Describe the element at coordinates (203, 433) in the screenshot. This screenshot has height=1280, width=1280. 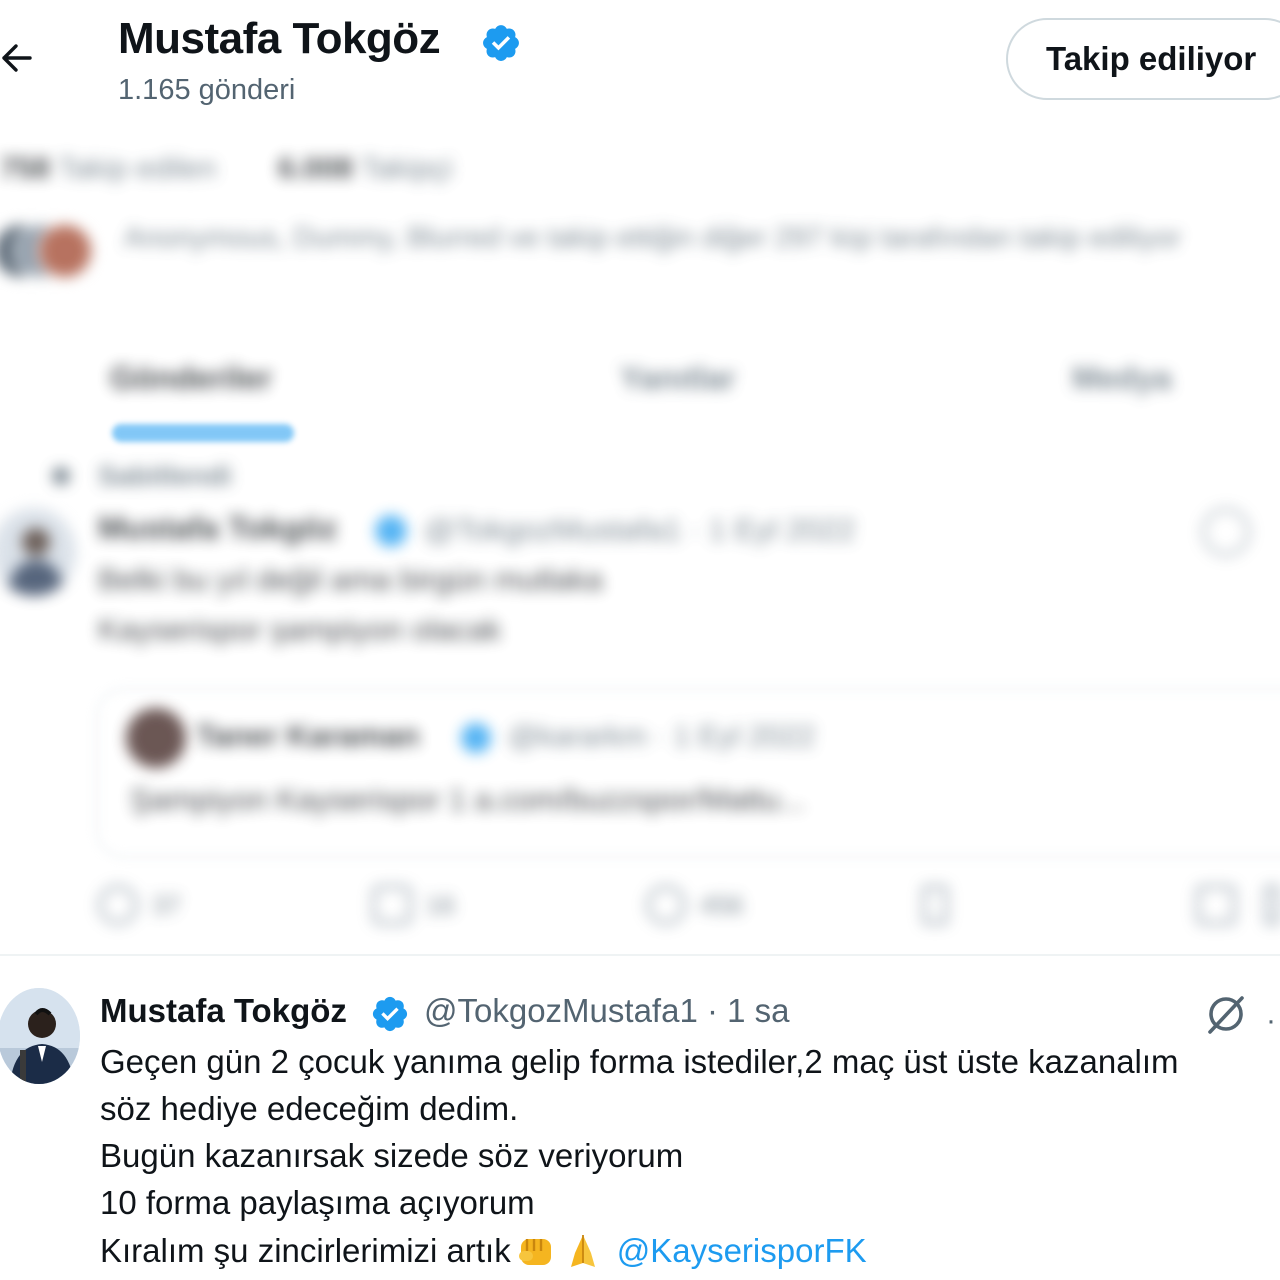
I see `active-tab-indicator` at that location.